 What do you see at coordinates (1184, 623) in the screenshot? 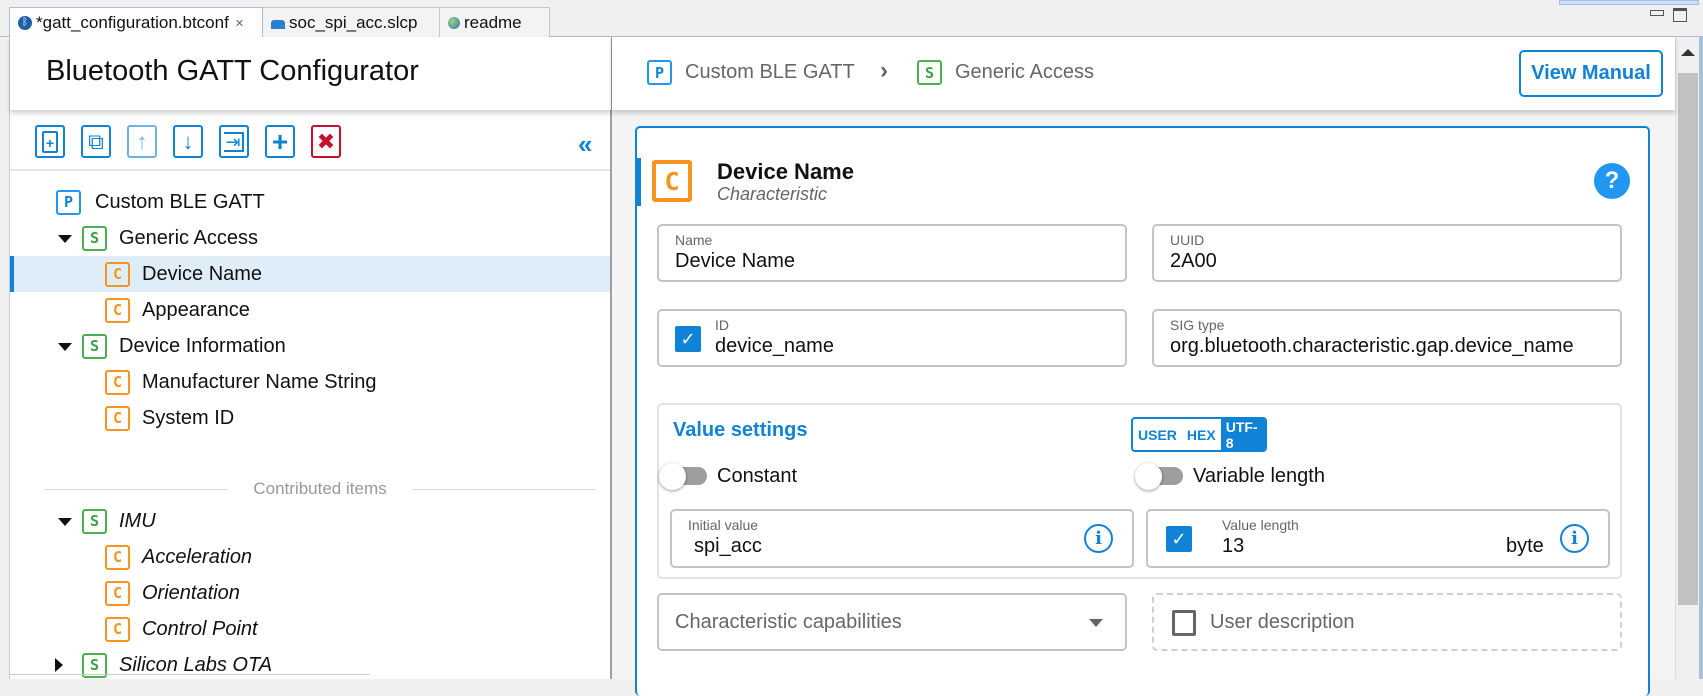
I see `user-description-checkbox` at bounding box center [1184, 623].